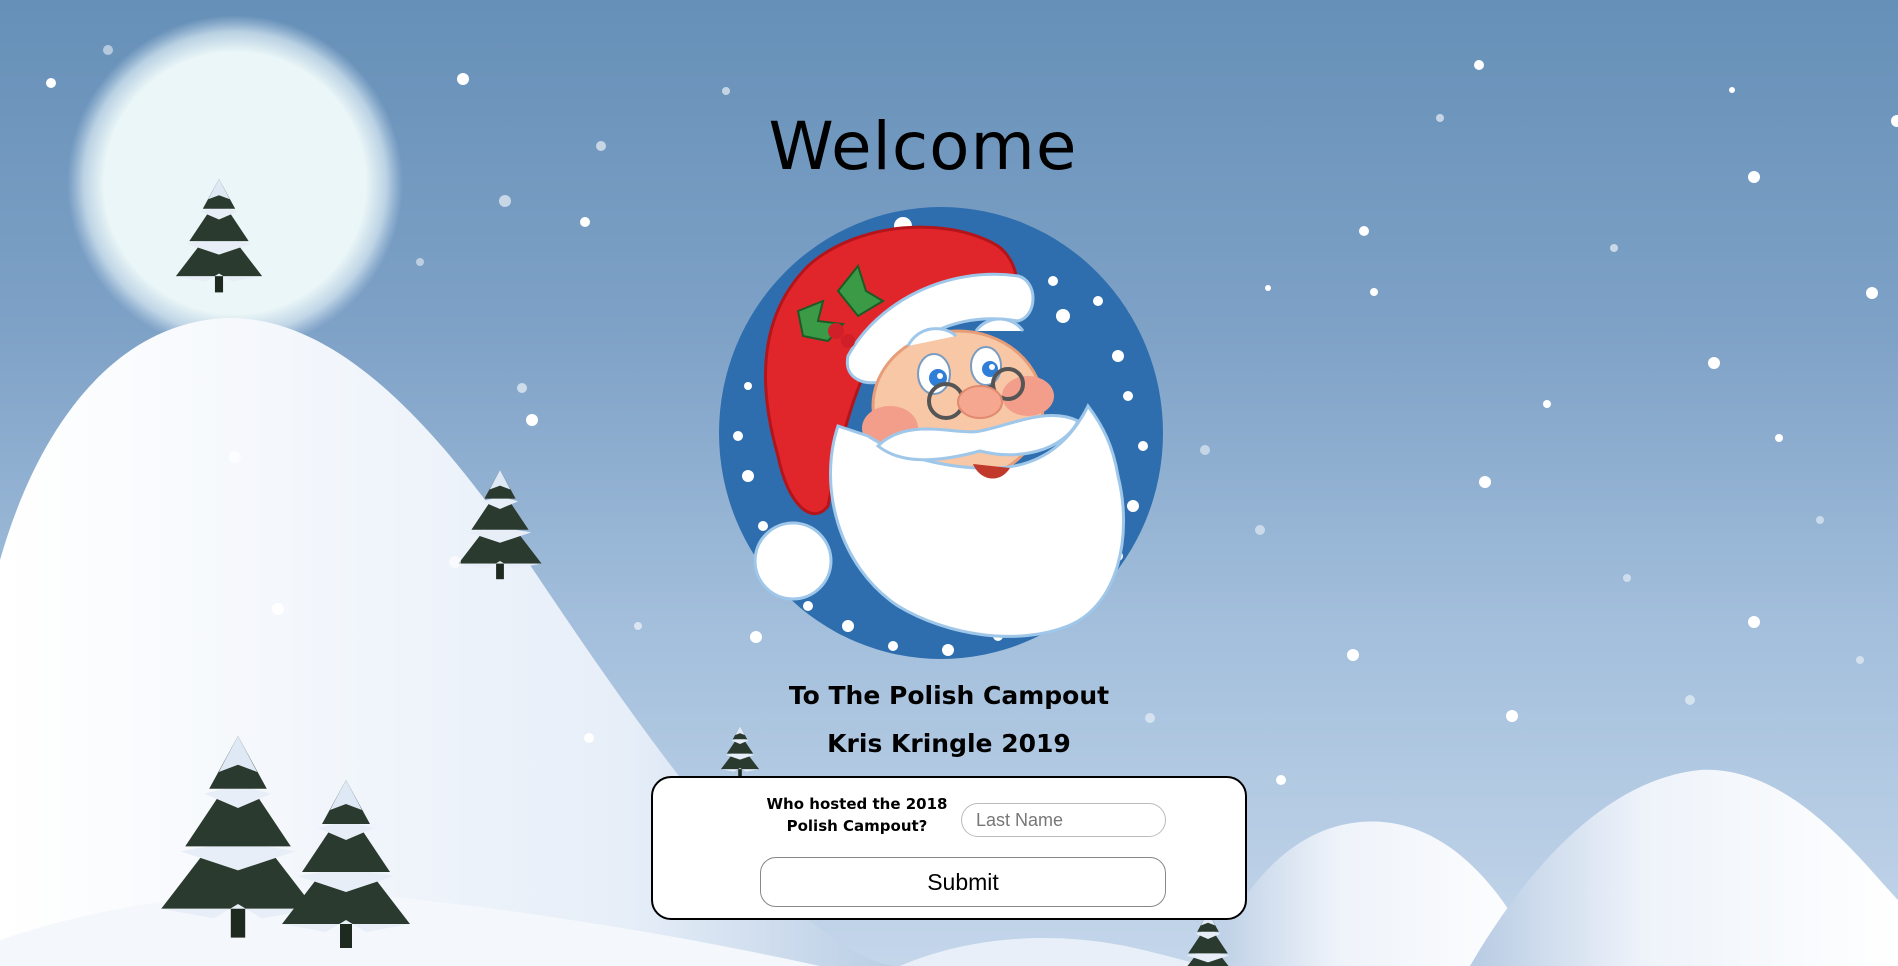 The width and height of the screenshot is (1898, 966). What do you see at coordinates (1684, 867) in the screenshot?
I see `right-hill-large` at bounding box center [1684, 867].